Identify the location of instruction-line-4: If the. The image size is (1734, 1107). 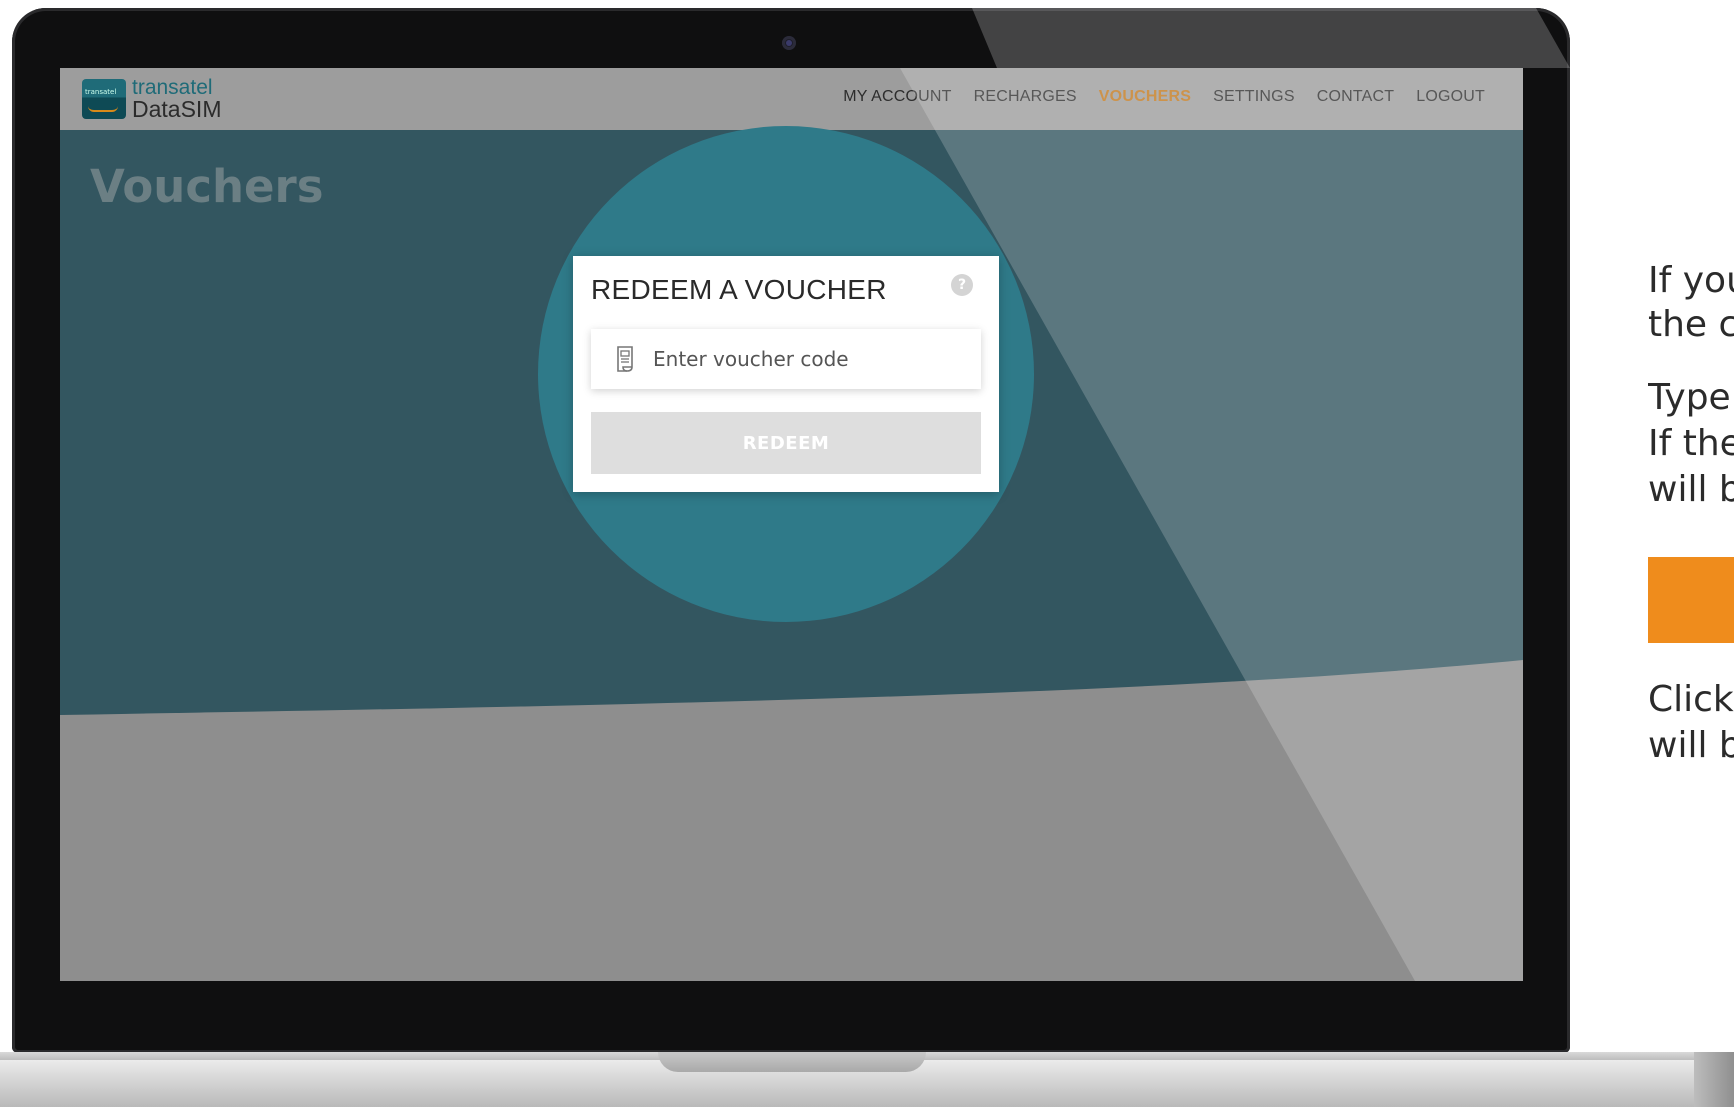
(1691, 443).